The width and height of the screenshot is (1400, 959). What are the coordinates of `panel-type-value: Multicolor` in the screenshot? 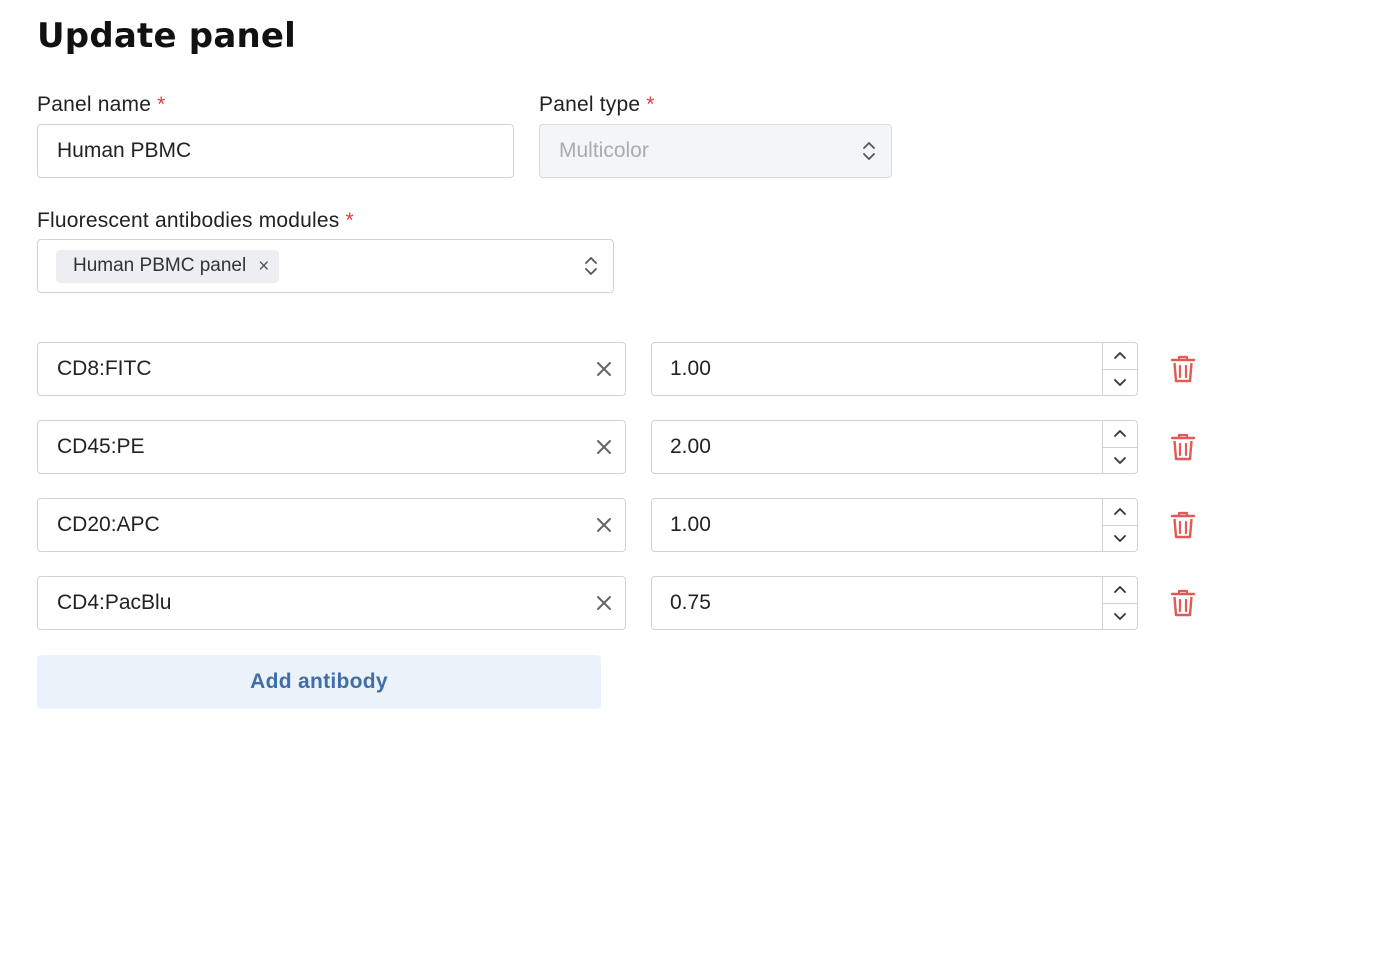 It's located at (604, 150).